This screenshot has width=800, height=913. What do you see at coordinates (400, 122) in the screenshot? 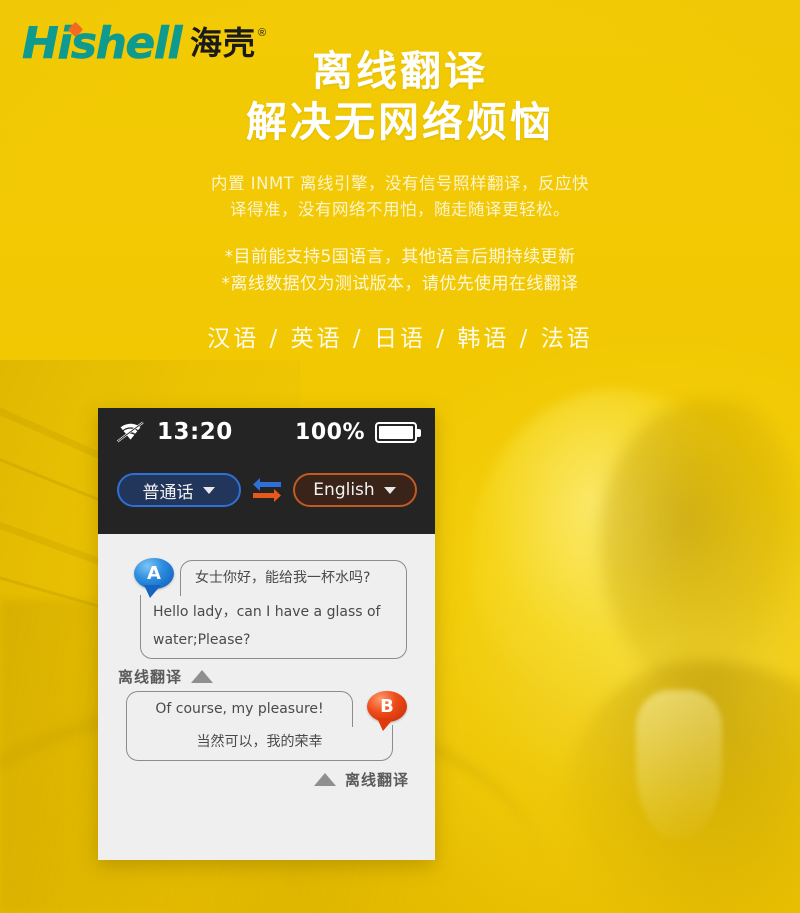
I see `hero-title-line-2: 解决无网络烦恼` at bounding box center [400, 122].